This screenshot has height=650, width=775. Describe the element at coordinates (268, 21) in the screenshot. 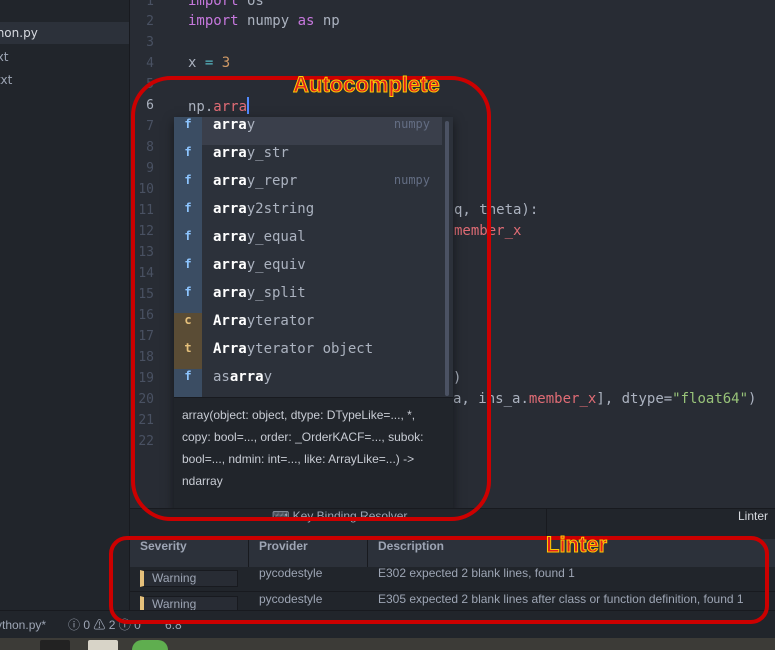

I see `code-text: numpy` at that location.